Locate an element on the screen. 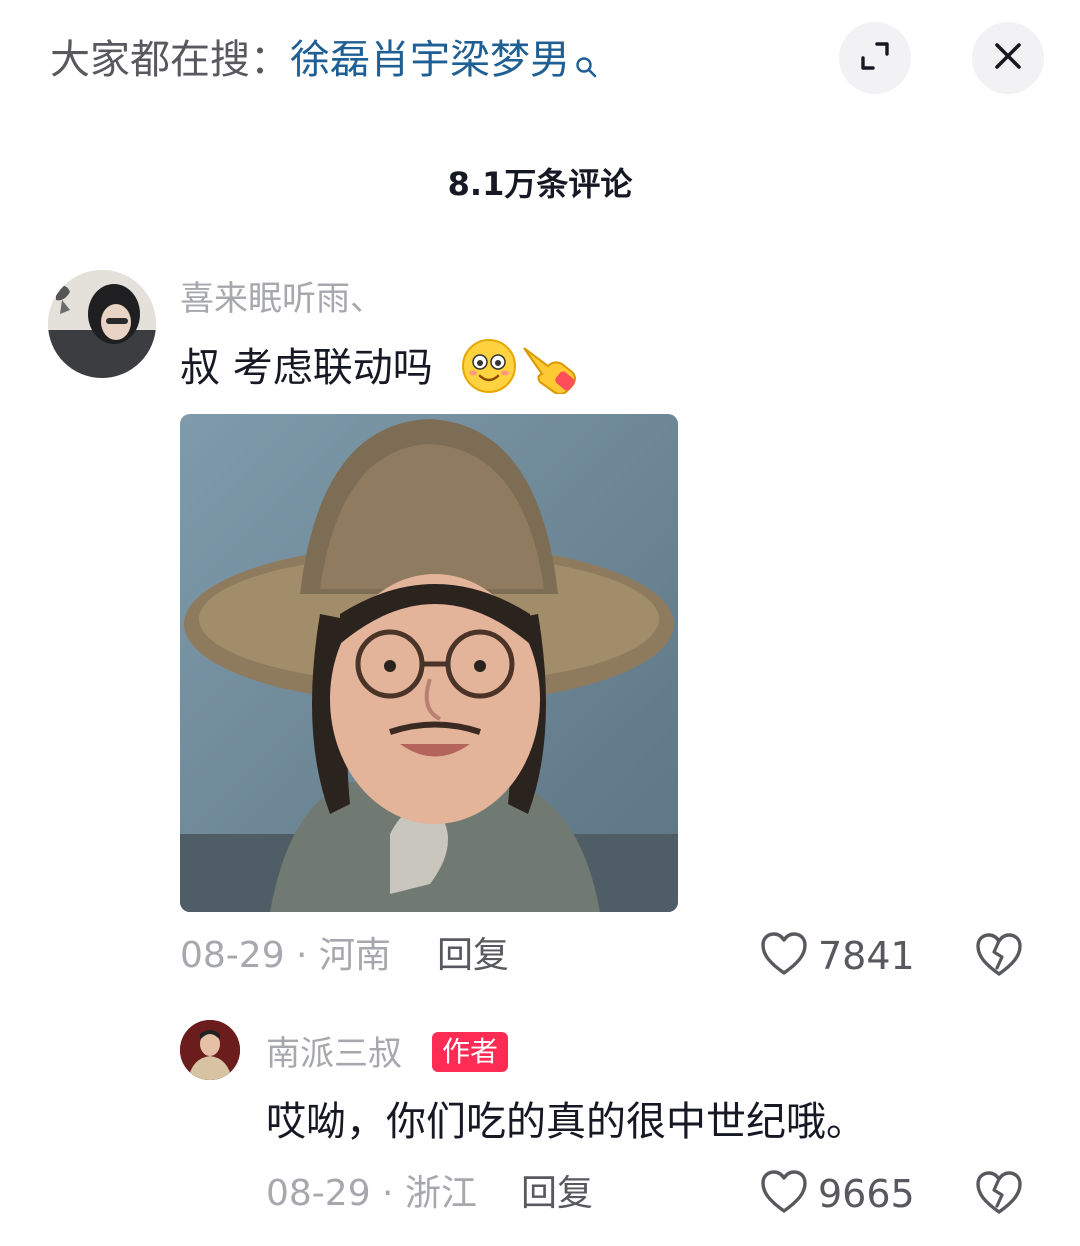 The width and height of the screenshot is (1080, 1246). comment-date-location: 08-29 · 浙江 is located at coordinates (371, 1193).